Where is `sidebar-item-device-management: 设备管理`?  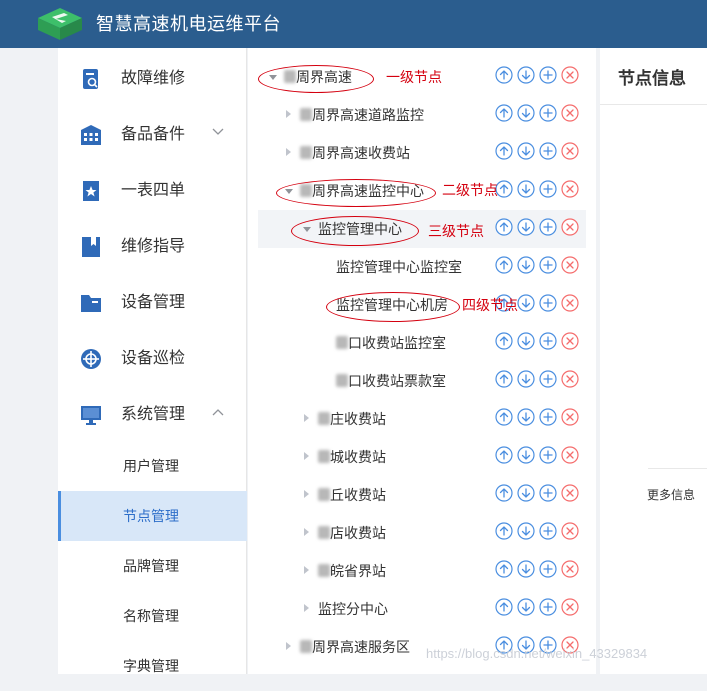 sidebar-item-device-management: 设备管理 is located at coordinates (152, 302).